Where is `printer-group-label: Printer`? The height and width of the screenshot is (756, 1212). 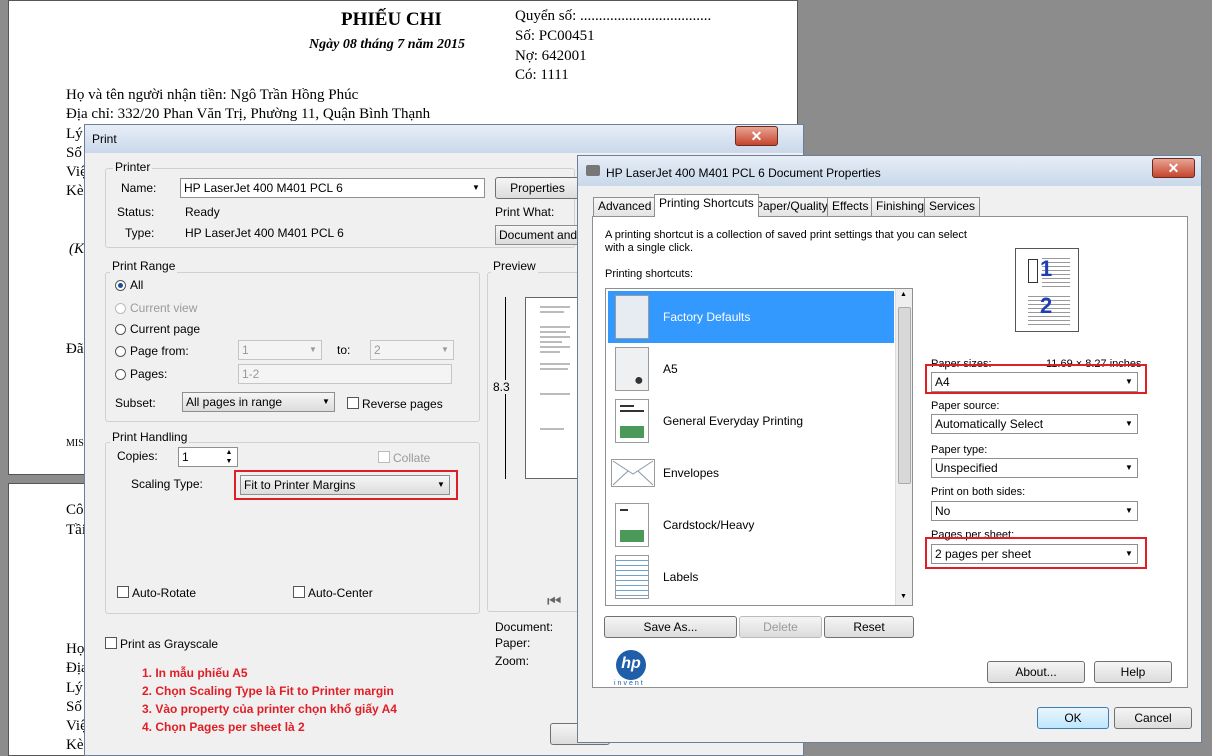
printer-group-label: Printer is located at coordinates (133, 167).